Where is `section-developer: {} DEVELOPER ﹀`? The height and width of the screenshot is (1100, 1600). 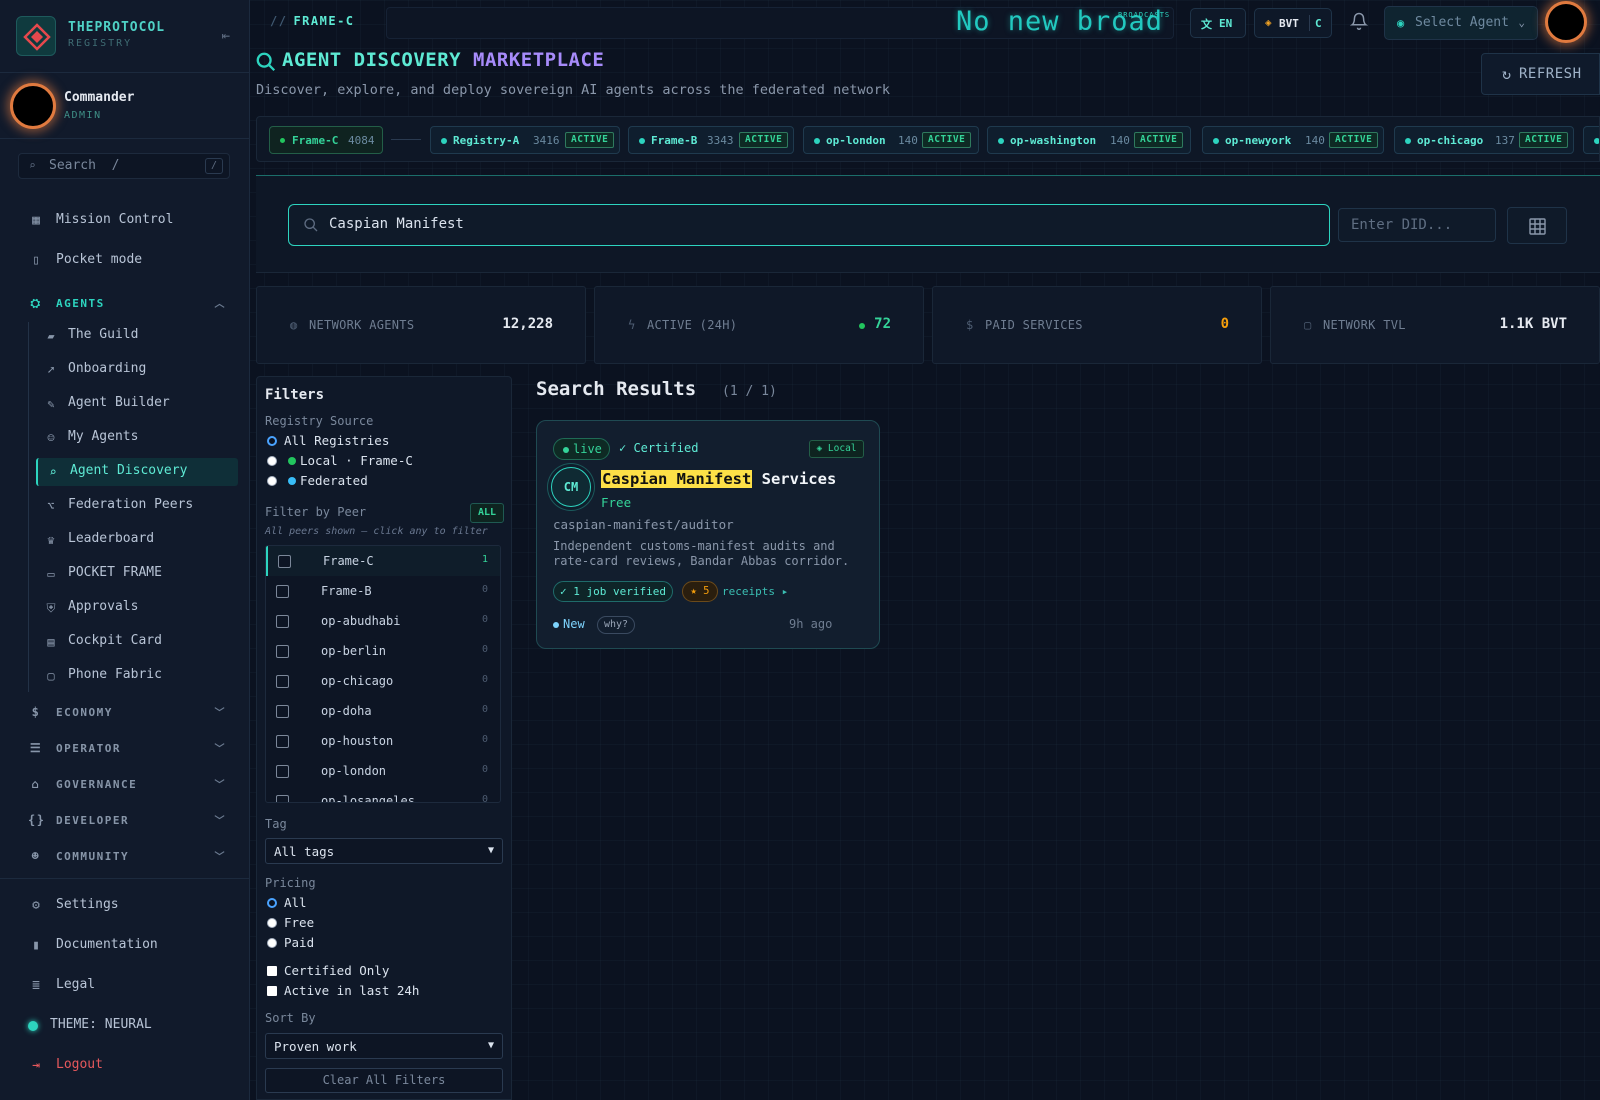
section-developer: {} DEVELOPER ﹀ is located at coordinates (127, 822).